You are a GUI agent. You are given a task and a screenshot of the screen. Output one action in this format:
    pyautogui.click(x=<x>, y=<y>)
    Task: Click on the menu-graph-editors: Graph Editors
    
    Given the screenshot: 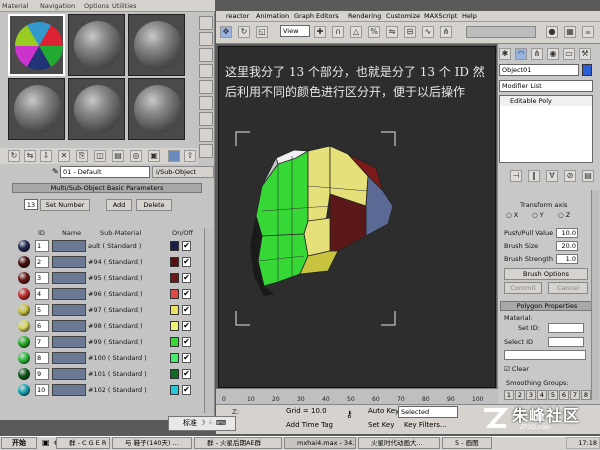 What is the action you would take?
    pyautogui.click(x=316, y=16)
    